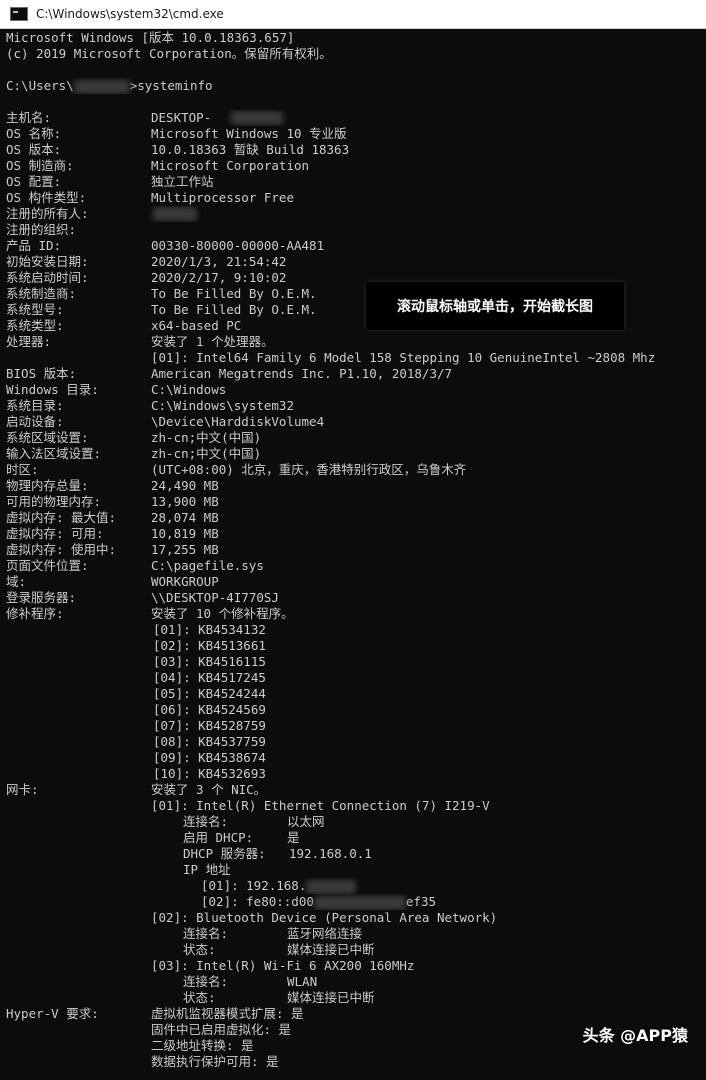  What do you see at coordinates (354, 758) in the screenshot?
I see `hotfix-item: [09]: KB4538674` at bounding box center [354, 758].